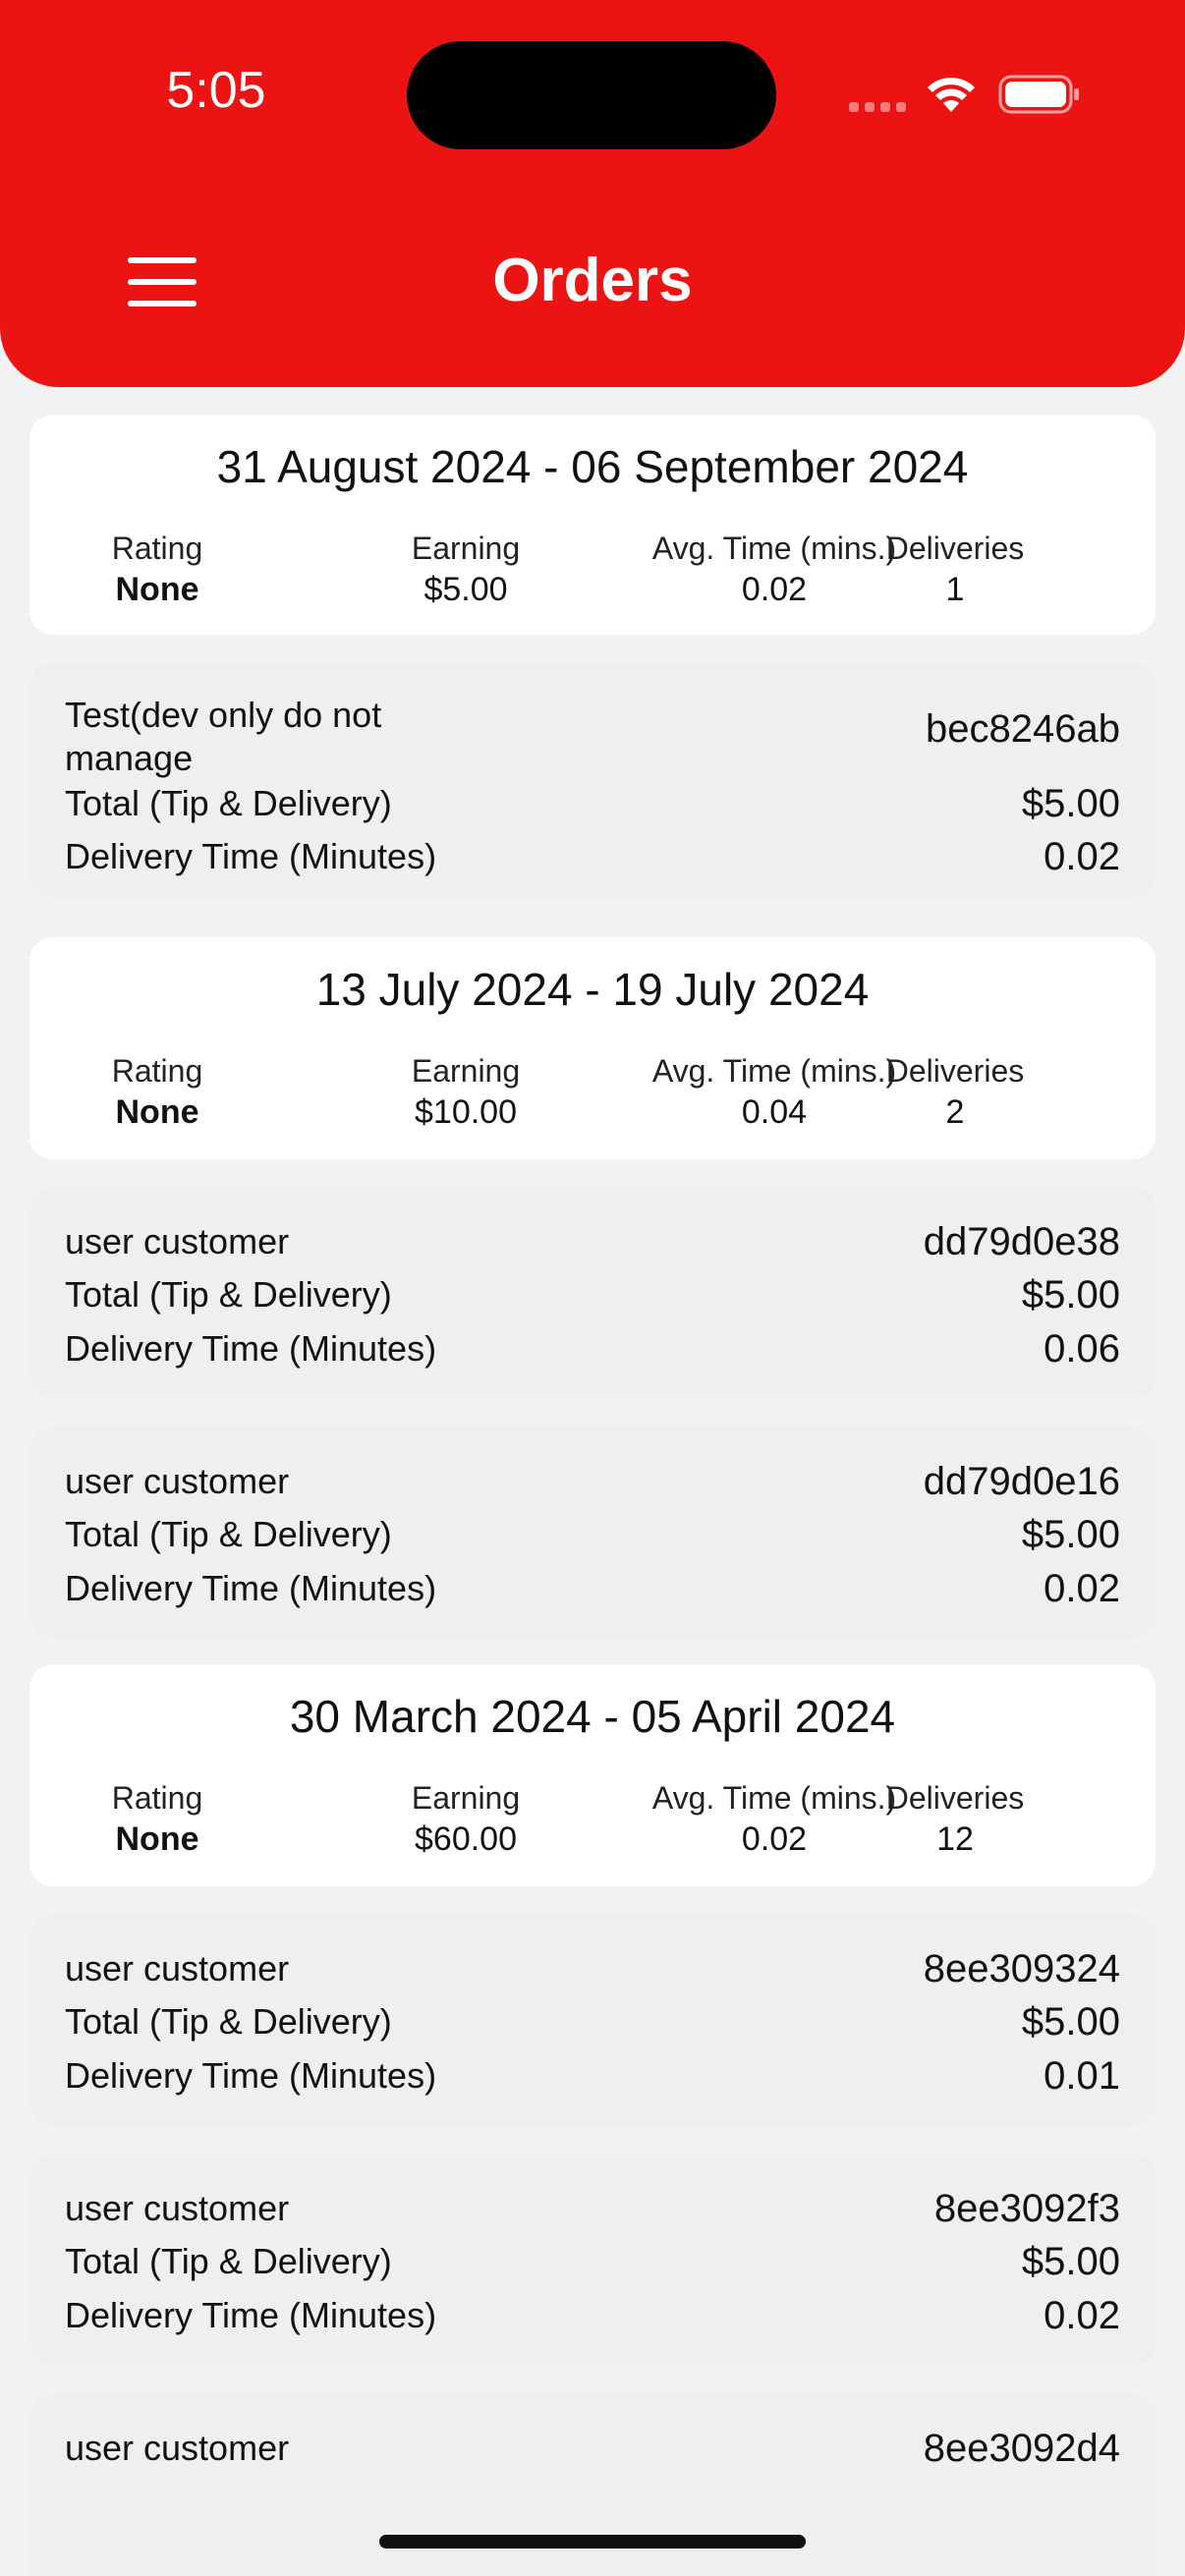 This screenshot has height=2576, width=1185. I want to click on status-time: 5:05, so click(216, 90).